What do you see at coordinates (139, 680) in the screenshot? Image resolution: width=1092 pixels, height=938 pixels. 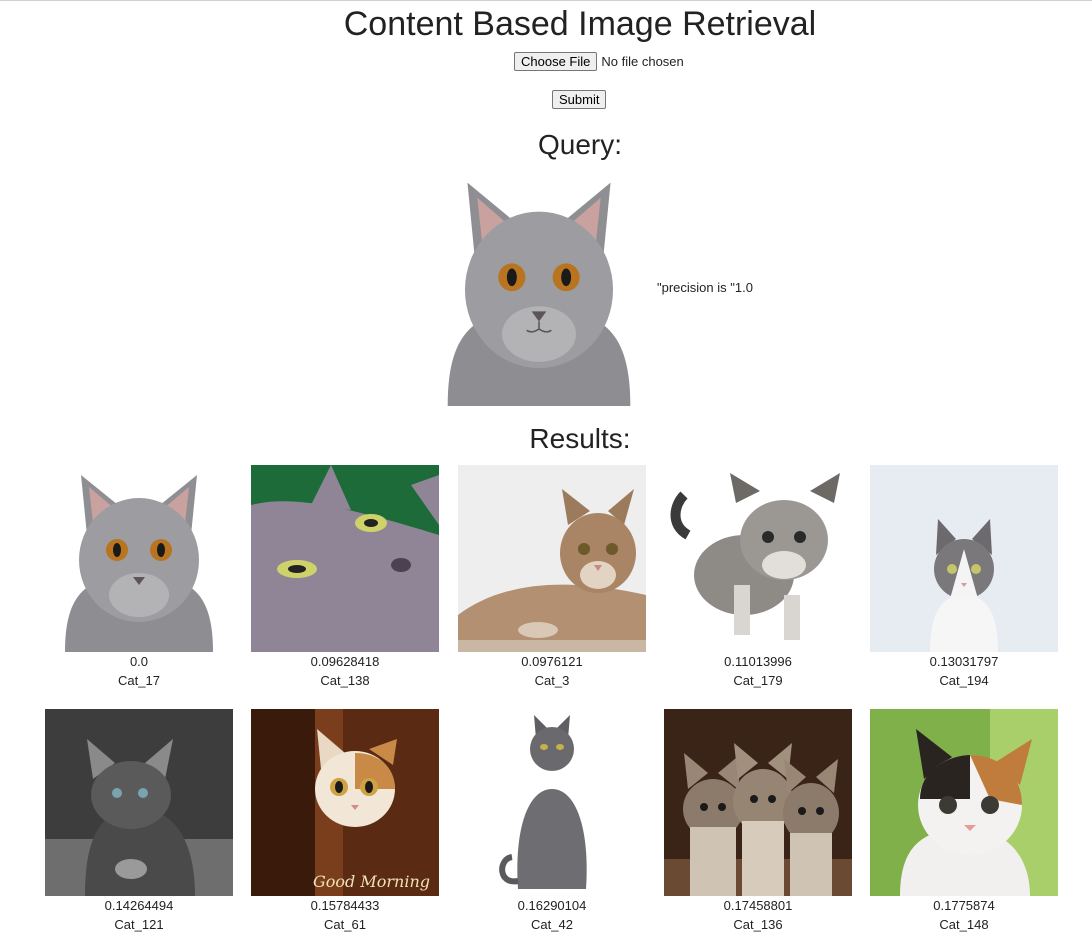 I see `result-name: Cat_17` at bounding box center [139, 680].